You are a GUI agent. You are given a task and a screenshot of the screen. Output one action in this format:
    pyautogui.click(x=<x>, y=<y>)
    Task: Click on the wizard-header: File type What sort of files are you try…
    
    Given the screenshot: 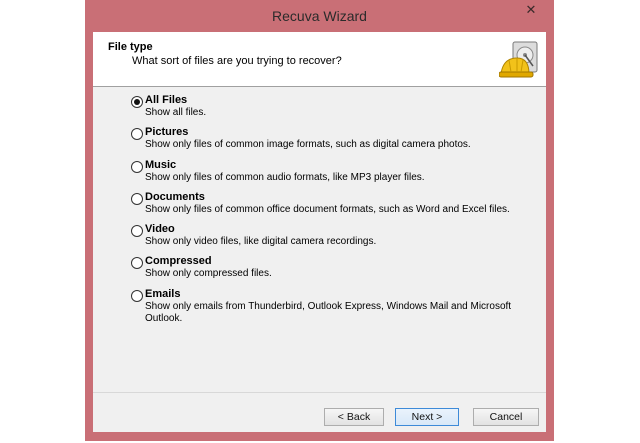 What is the action you would take?
    pyautogui.click(x=319, y=59)
    